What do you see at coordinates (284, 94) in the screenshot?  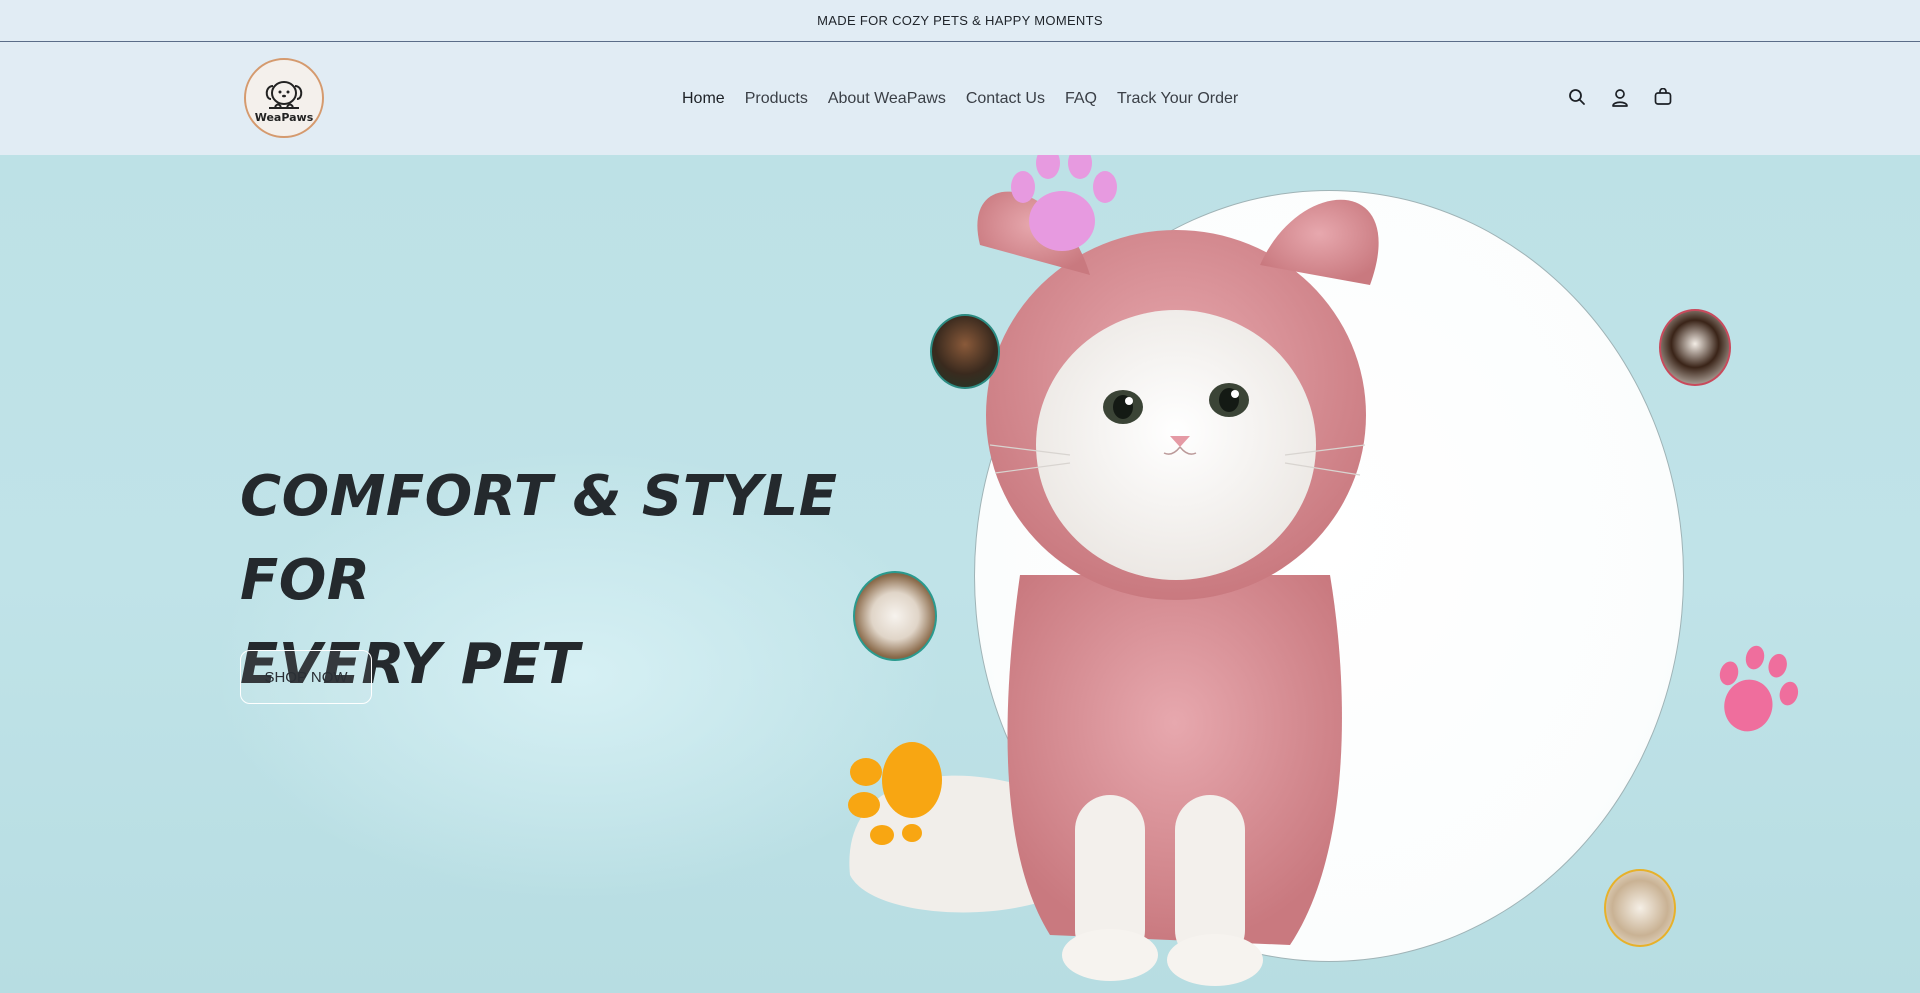 I see `puppy-logo-icon` at bounding box center [284, 94].